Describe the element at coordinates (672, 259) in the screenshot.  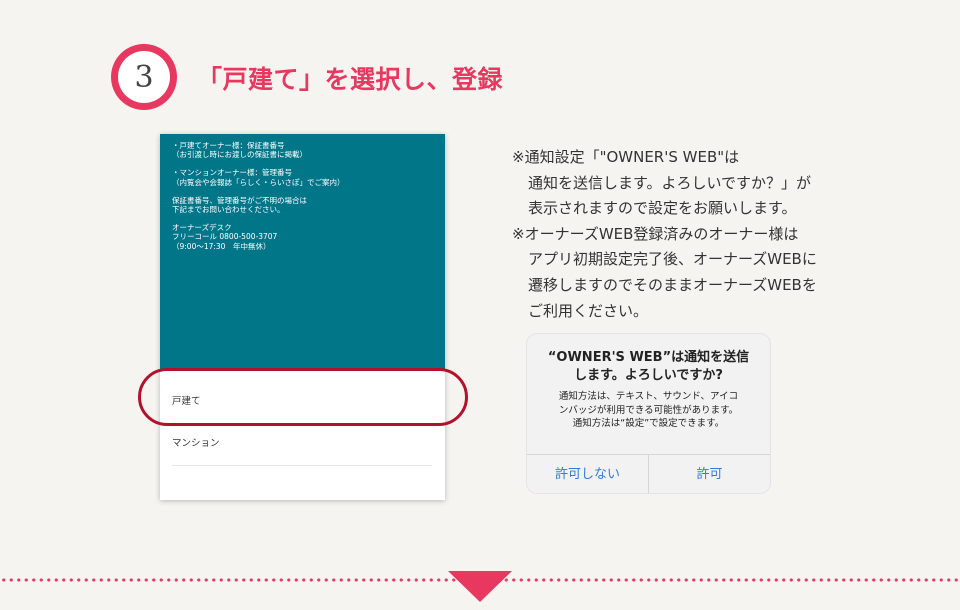
I see `note-line: アプリ初期設定完了後、オーナーズWEBに` at that location.